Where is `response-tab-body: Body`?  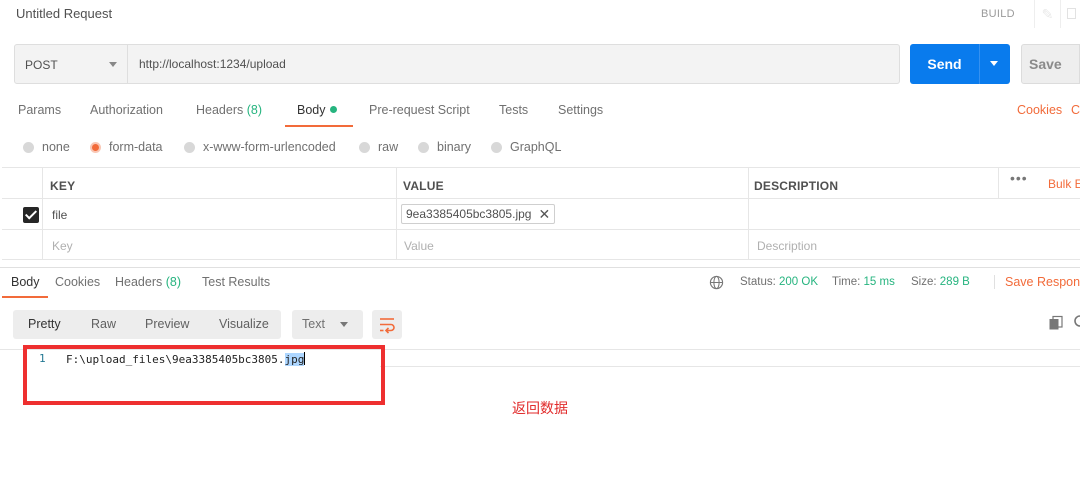
response-tab-body: Body is located at coordinates (25, 282).